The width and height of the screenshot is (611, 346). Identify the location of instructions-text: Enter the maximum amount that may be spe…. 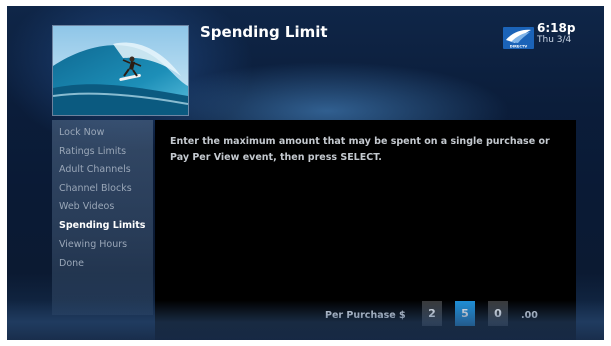
(360, 149).